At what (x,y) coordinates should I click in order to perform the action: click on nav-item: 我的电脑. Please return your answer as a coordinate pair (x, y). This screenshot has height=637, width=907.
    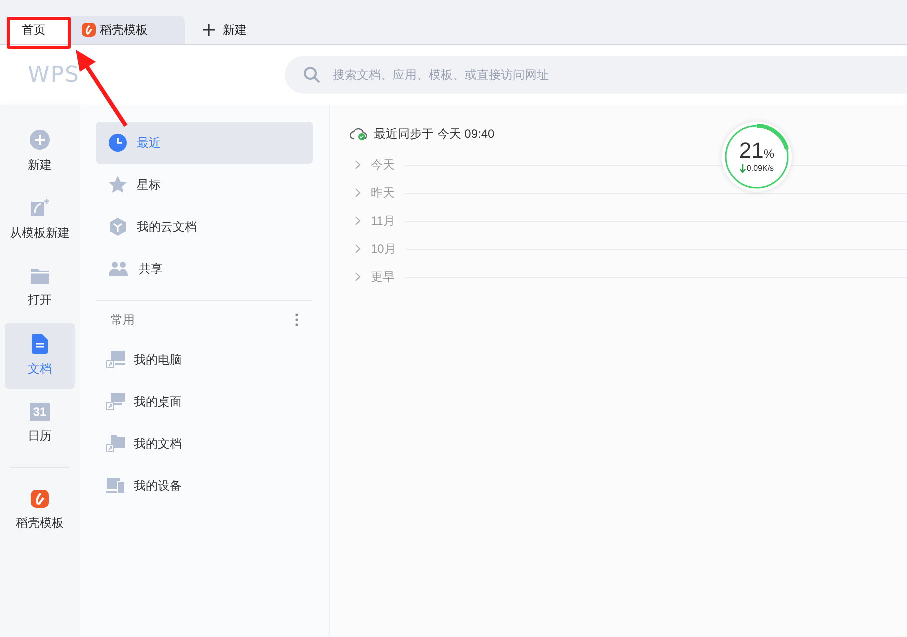
    Looking at the image, I should click on (204, 360).